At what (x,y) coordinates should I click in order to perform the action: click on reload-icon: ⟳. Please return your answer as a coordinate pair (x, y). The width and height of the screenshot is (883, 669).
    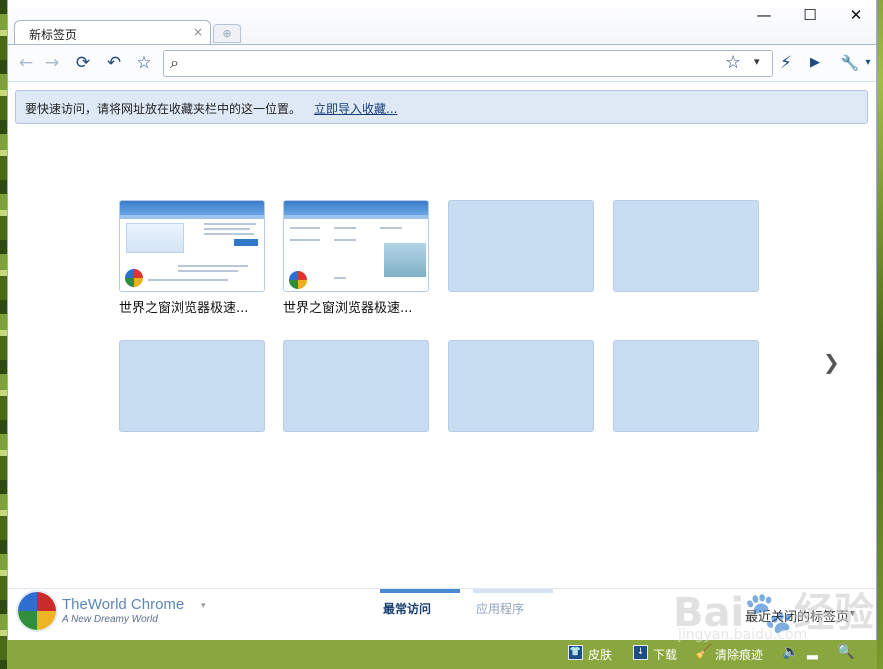
    Looking at the image, I should click on (83, 63).